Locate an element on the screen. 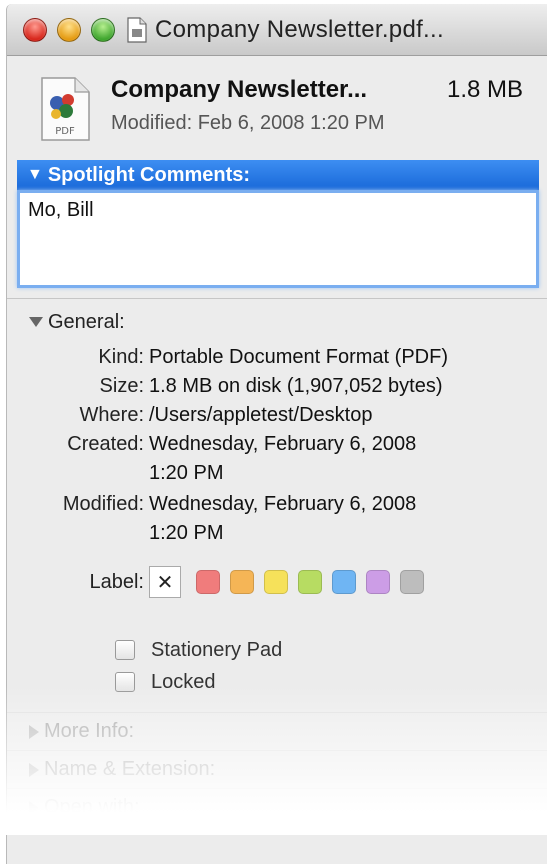  info-key: Where: is located at coordinates (78, 415).